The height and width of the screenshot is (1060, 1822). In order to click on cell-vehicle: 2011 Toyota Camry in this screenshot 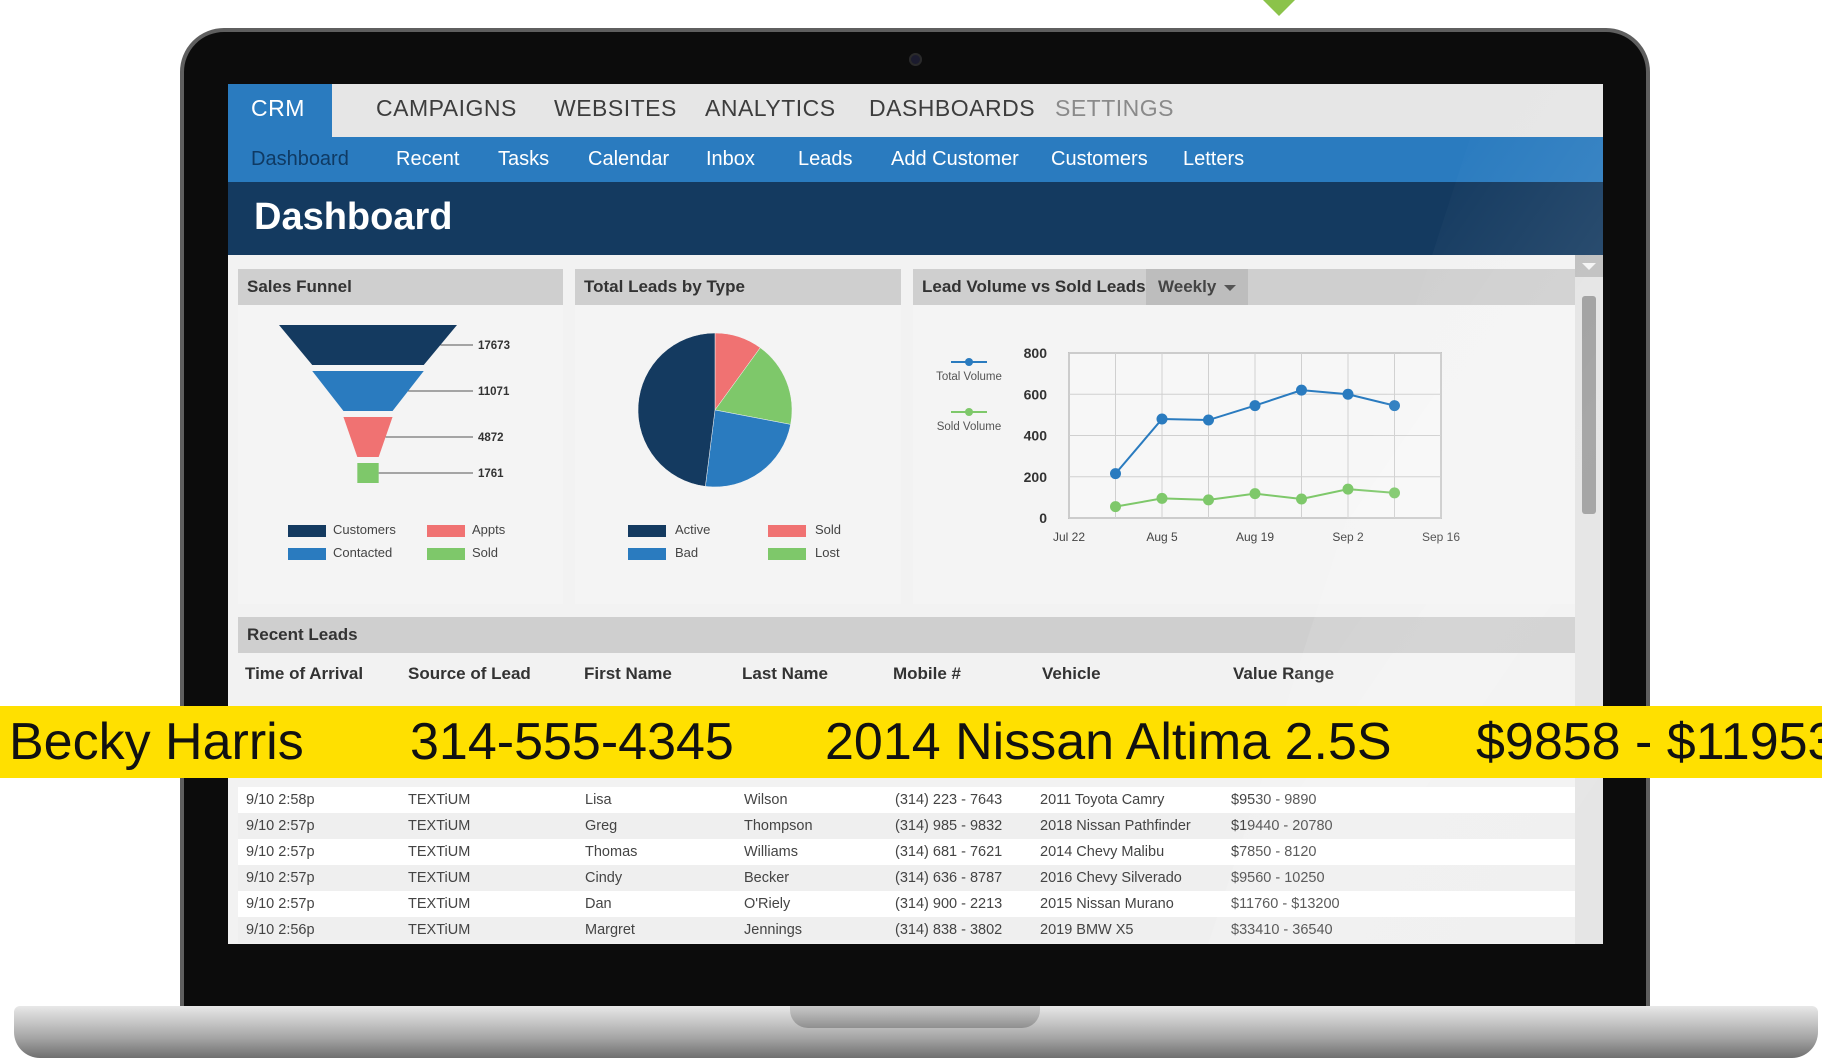, I will do `click(1102, 800)`.